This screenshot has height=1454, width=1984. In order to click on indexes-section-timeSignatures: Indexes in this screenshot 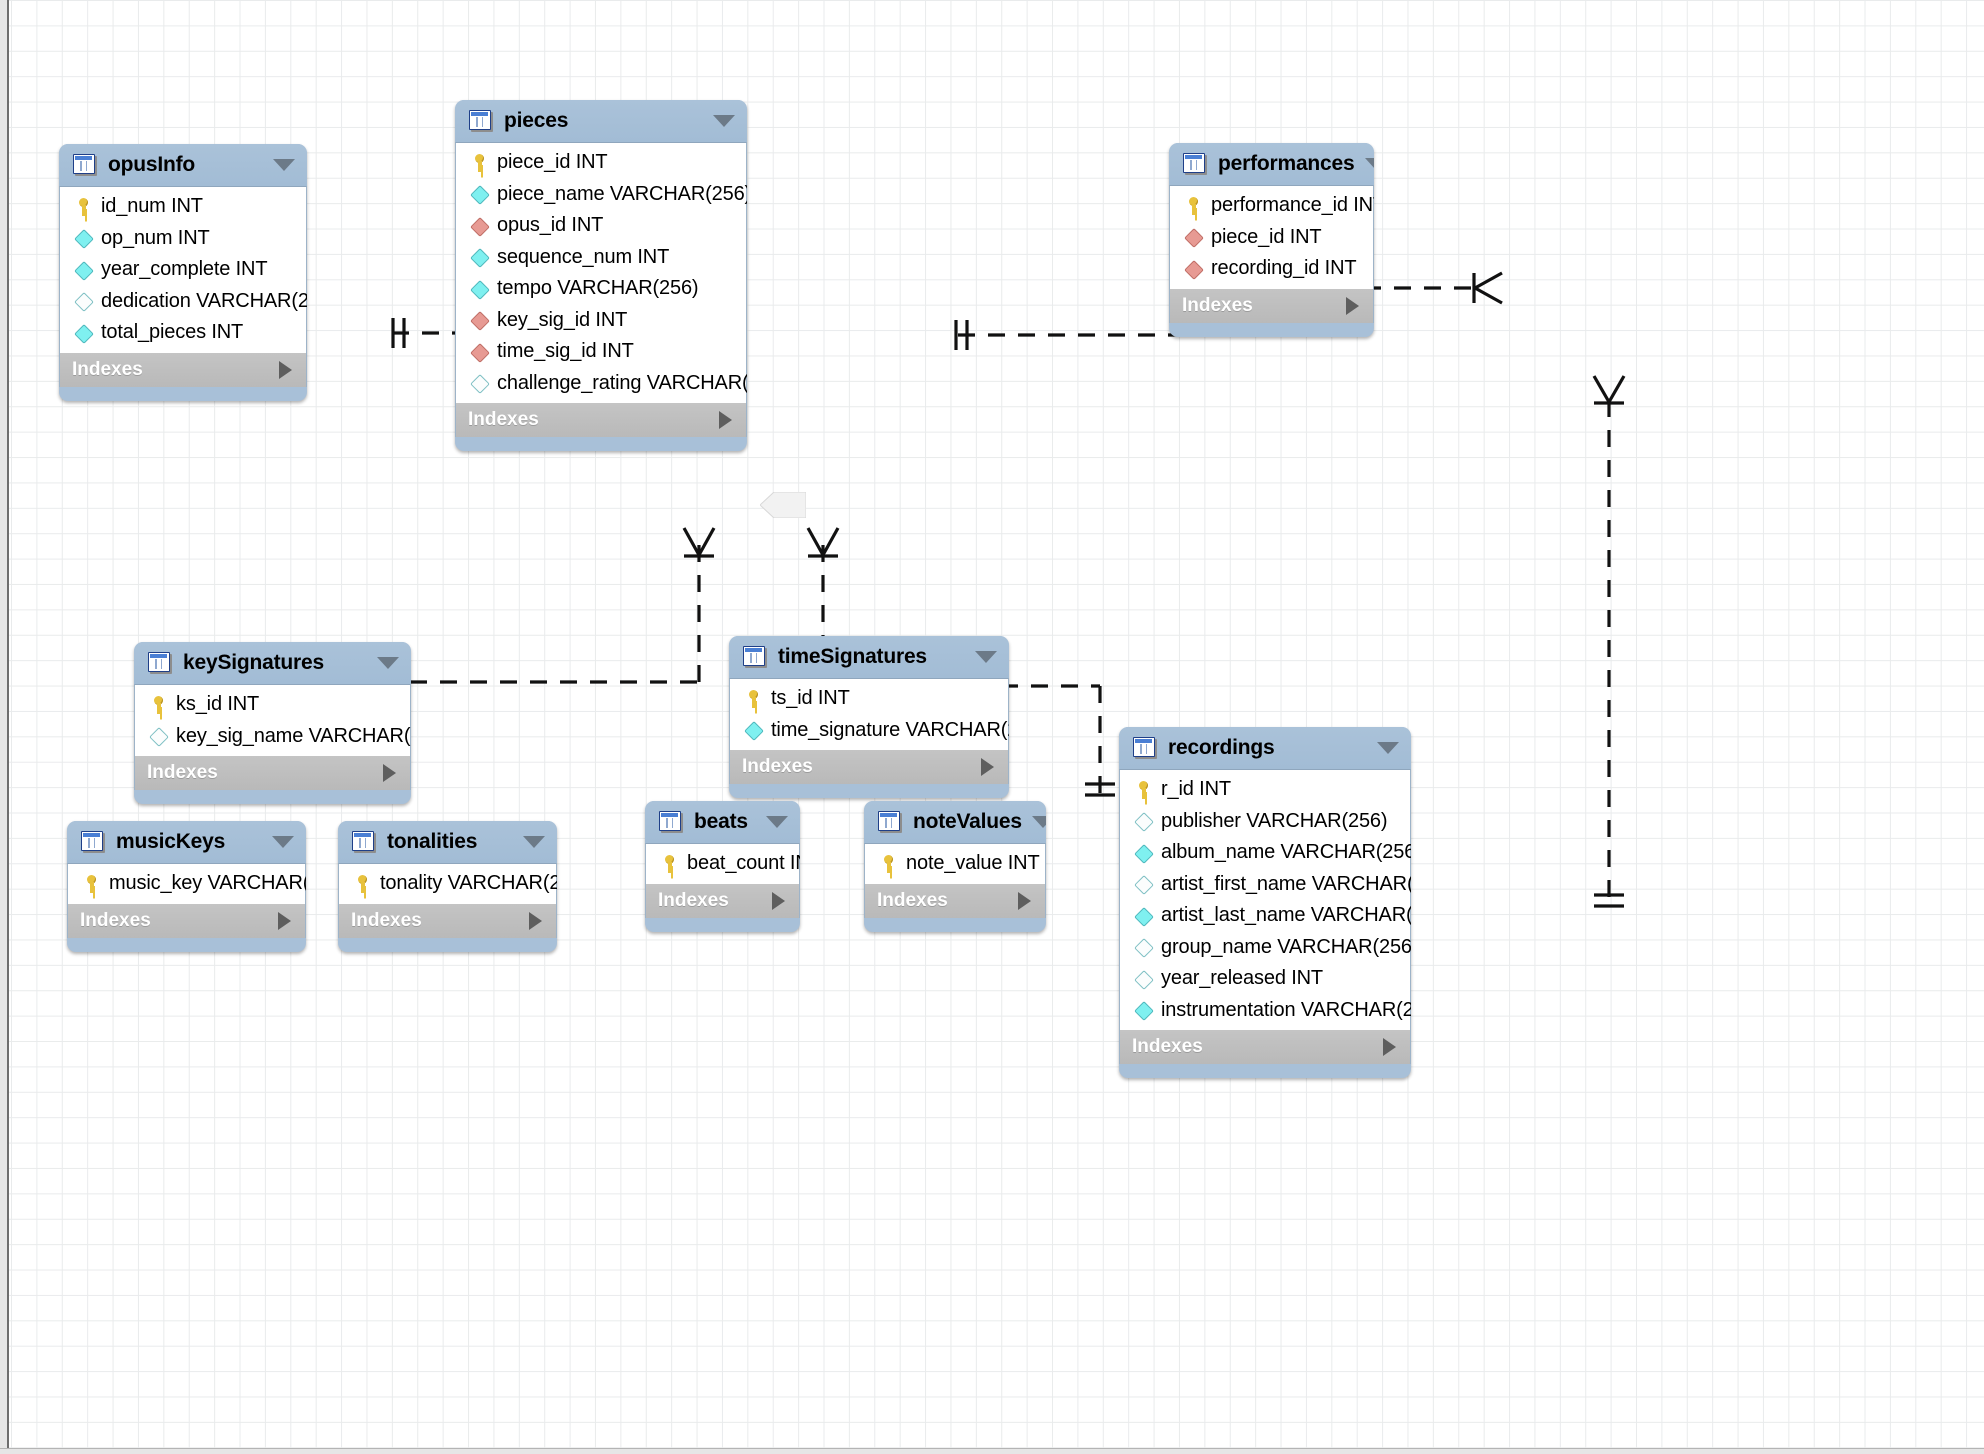, I will do `click(869, 767)`.